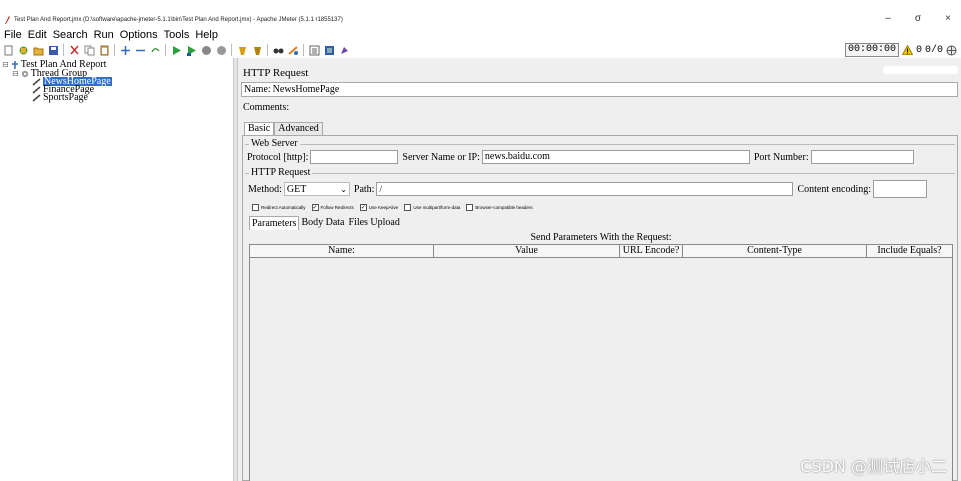 This screenshot has height=481, width=961. I want to click on name-row: Name: NewsHomePage, so click(599, 89).